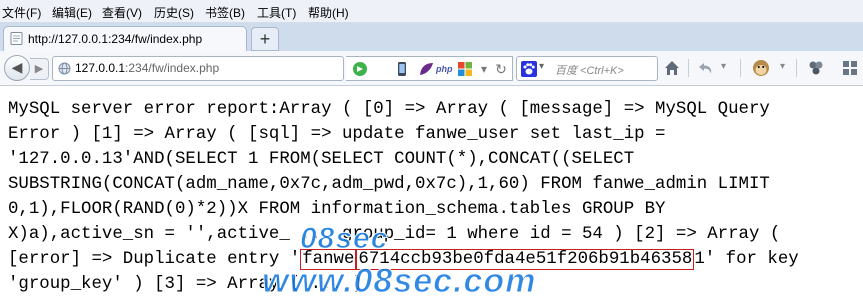 The image size is (863, 301). I want to click on address-path: :234/fw/index.php, so click(172, 68).